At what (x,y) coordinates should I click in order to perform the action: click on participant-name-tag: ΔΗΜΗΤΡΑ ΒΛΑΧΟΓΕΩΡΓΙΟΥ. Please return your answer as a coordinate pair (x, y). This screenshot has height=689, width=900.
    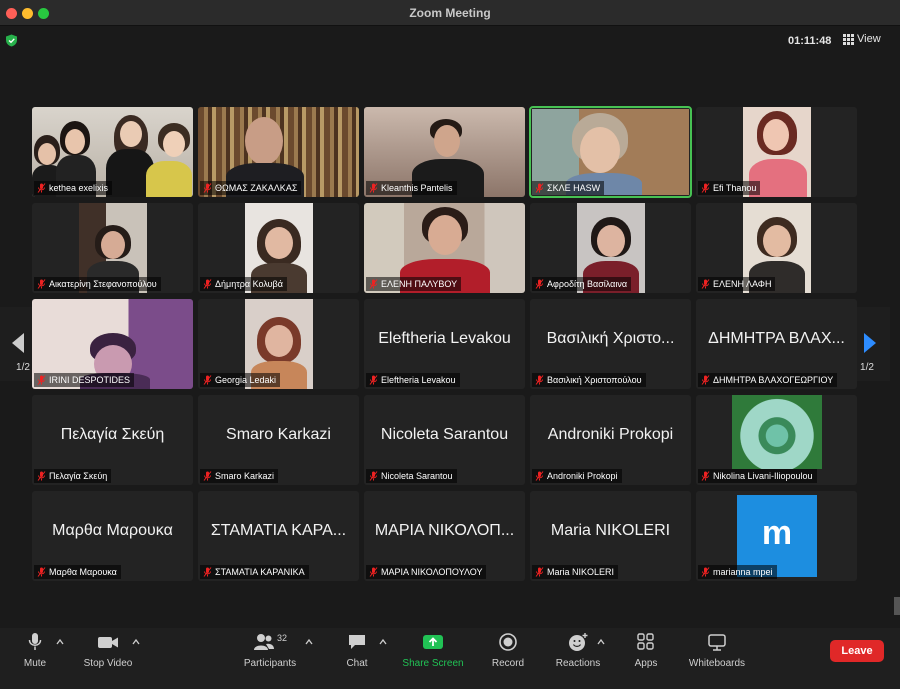
    Looking at the image, I should click on (768, 380).